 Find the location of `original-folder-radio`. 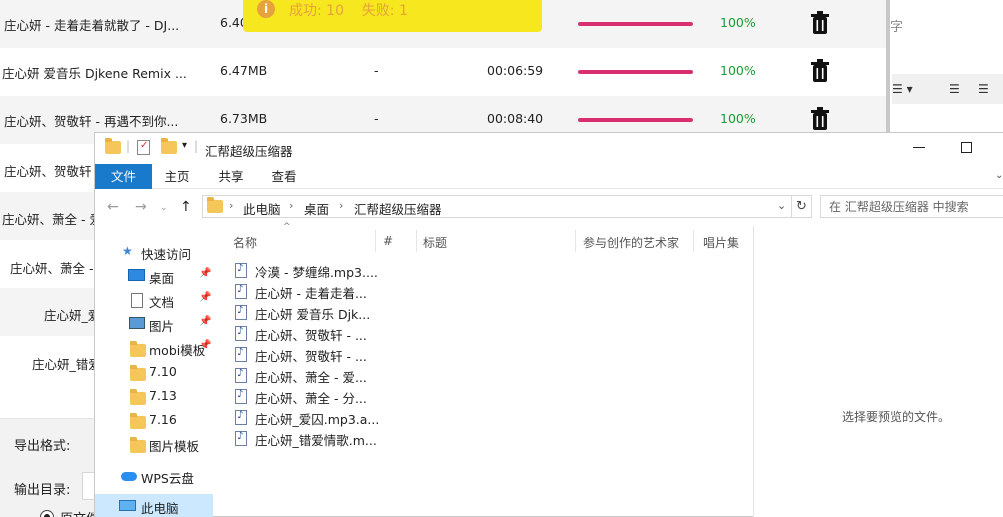

original-folder-radio is located at coordinates (47, 513).